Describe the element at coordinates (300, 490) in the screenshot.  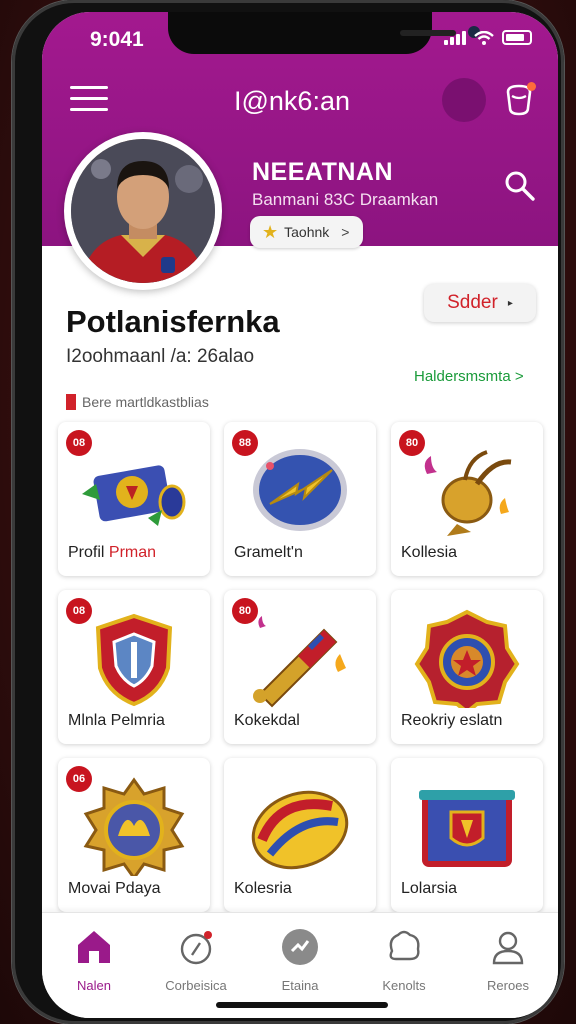
I see `lightning-shield-icon` at that location.